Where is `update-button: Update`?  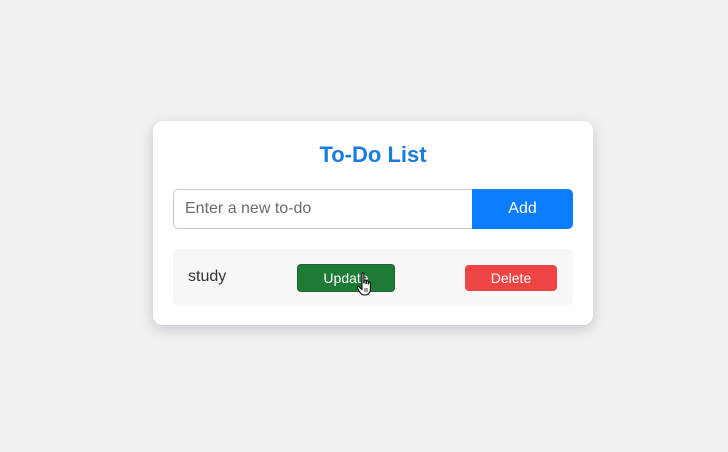 update-button: Update is located at coordinates (346, 278).